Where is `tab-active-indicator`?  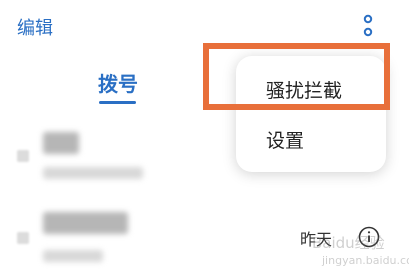
tab-active-indicator is located at coordinates (117, 102).